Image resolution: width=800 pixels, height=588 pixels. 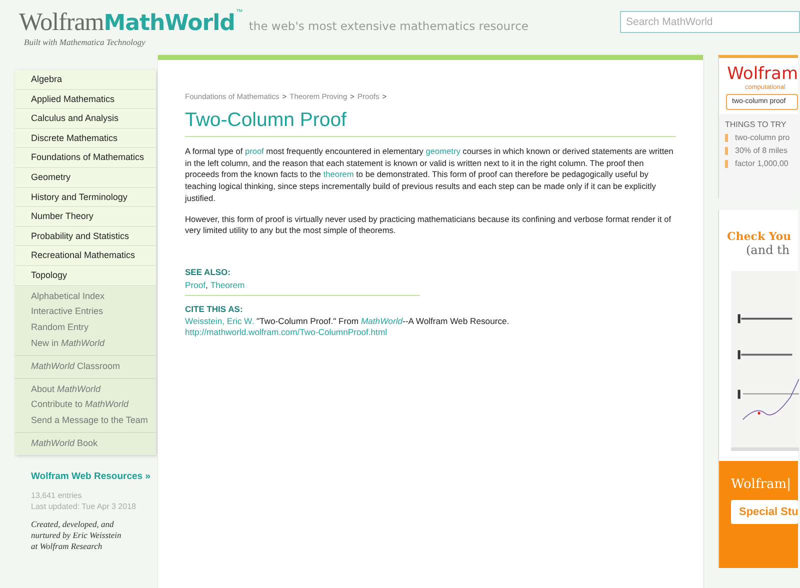 What do you see at coordinates (93, 476) in the screenshot?
I see `resources-link: Wolfram Web Resources »` at bounding box center [93, 476].